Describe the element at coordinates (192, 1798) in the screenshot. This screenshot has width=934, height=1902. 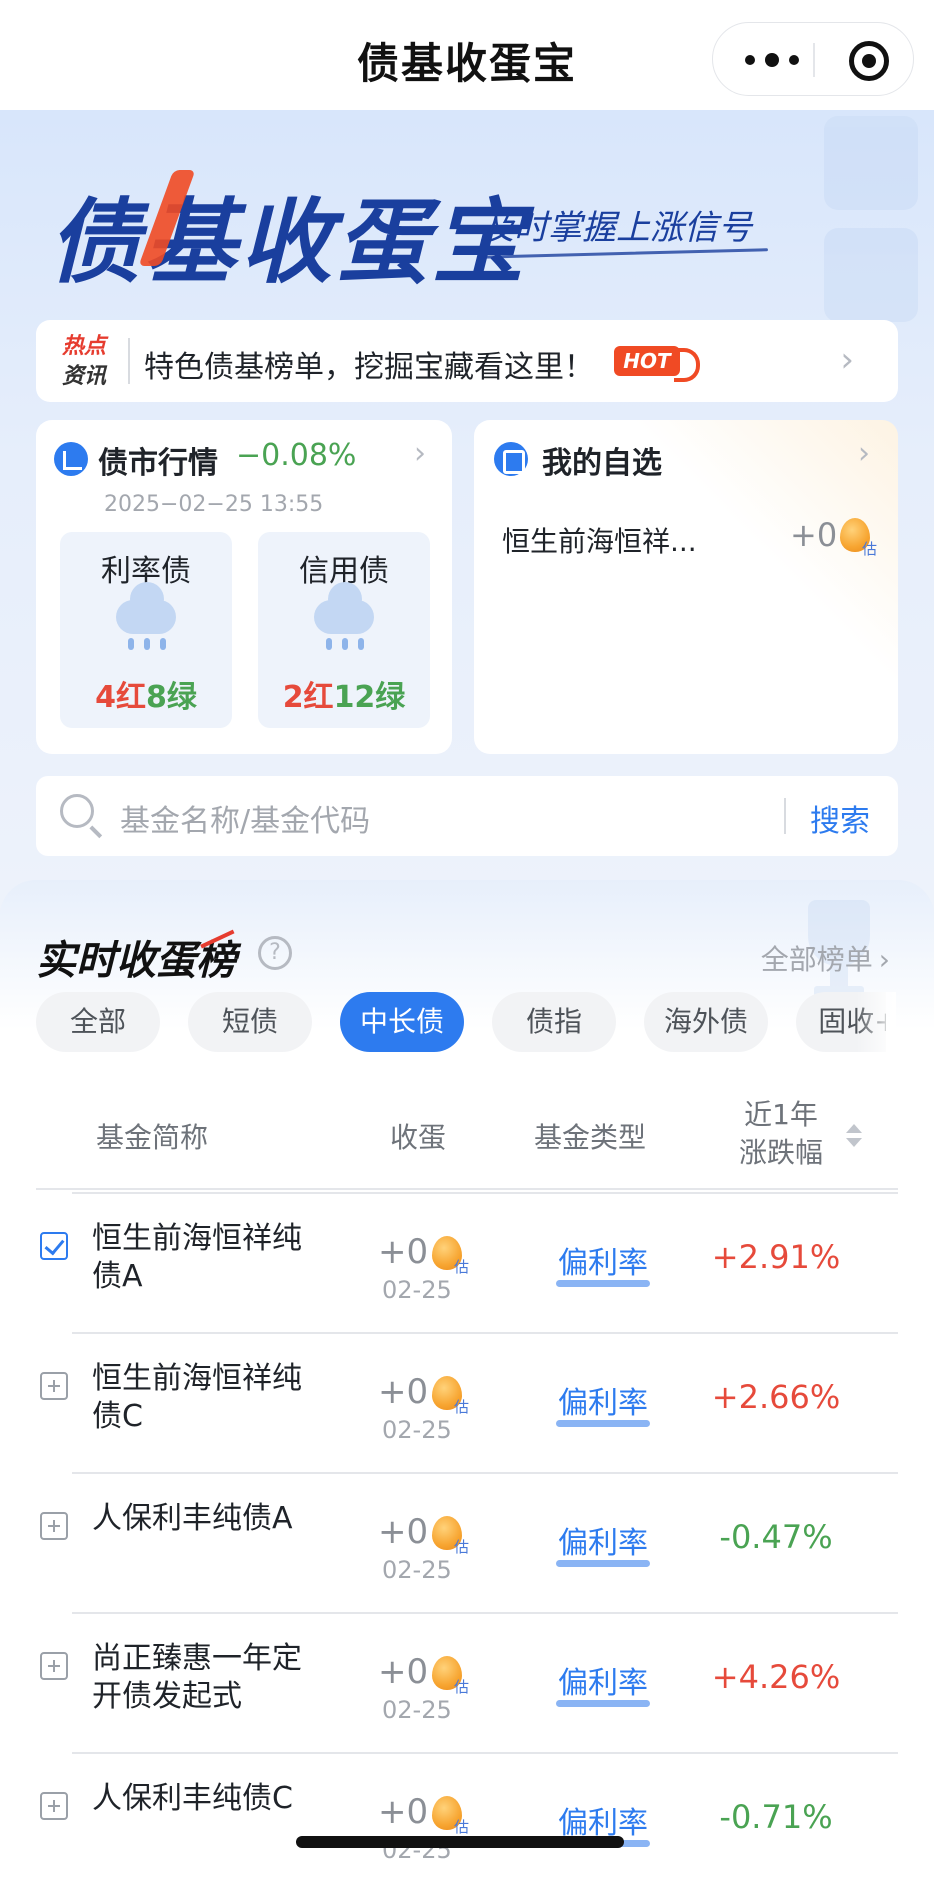
I see `fund-name: 人保利丰纯债C` at that location.